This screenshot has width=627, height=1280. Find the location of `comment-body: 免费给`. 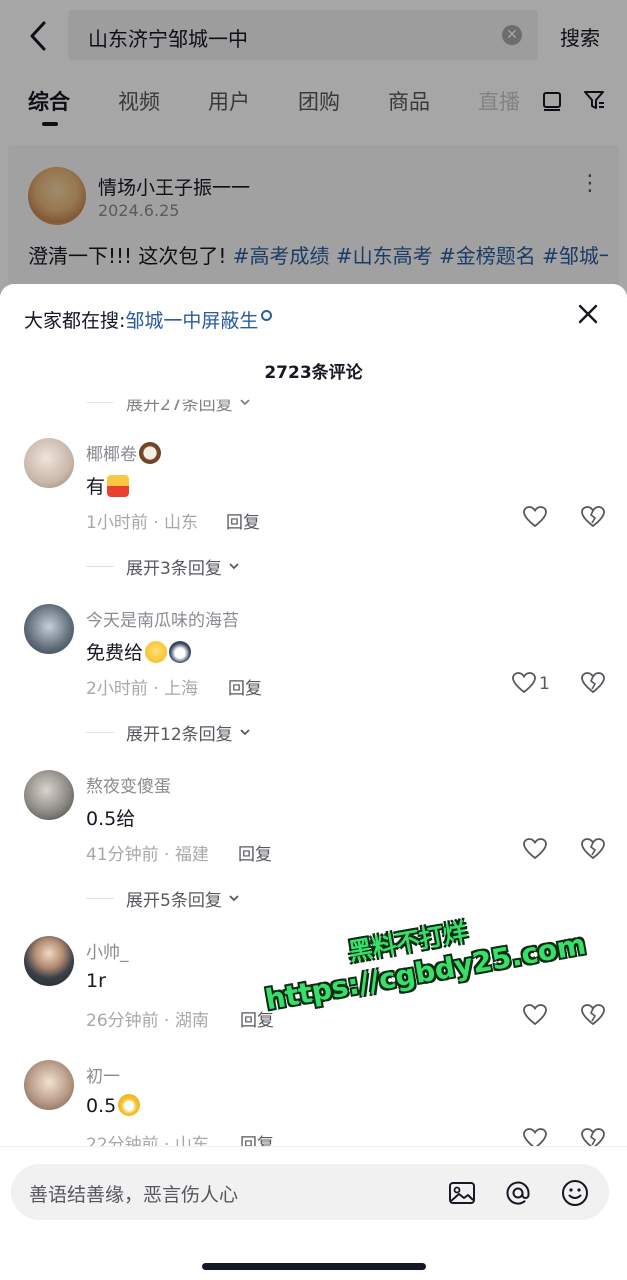

comment-body: 免费给 is located at coordinates (115, 653).